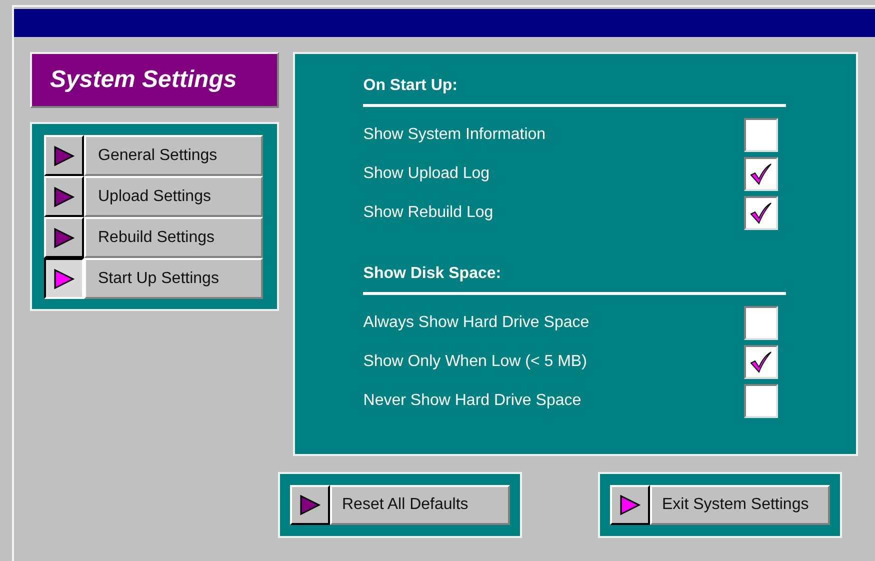 The width and height of the screenshot is (875, 561). What do you see at coordinates (428, 212) in the screenshot?
I see `option-label: Show Rebuild Log` at bounding box center [428, 212].